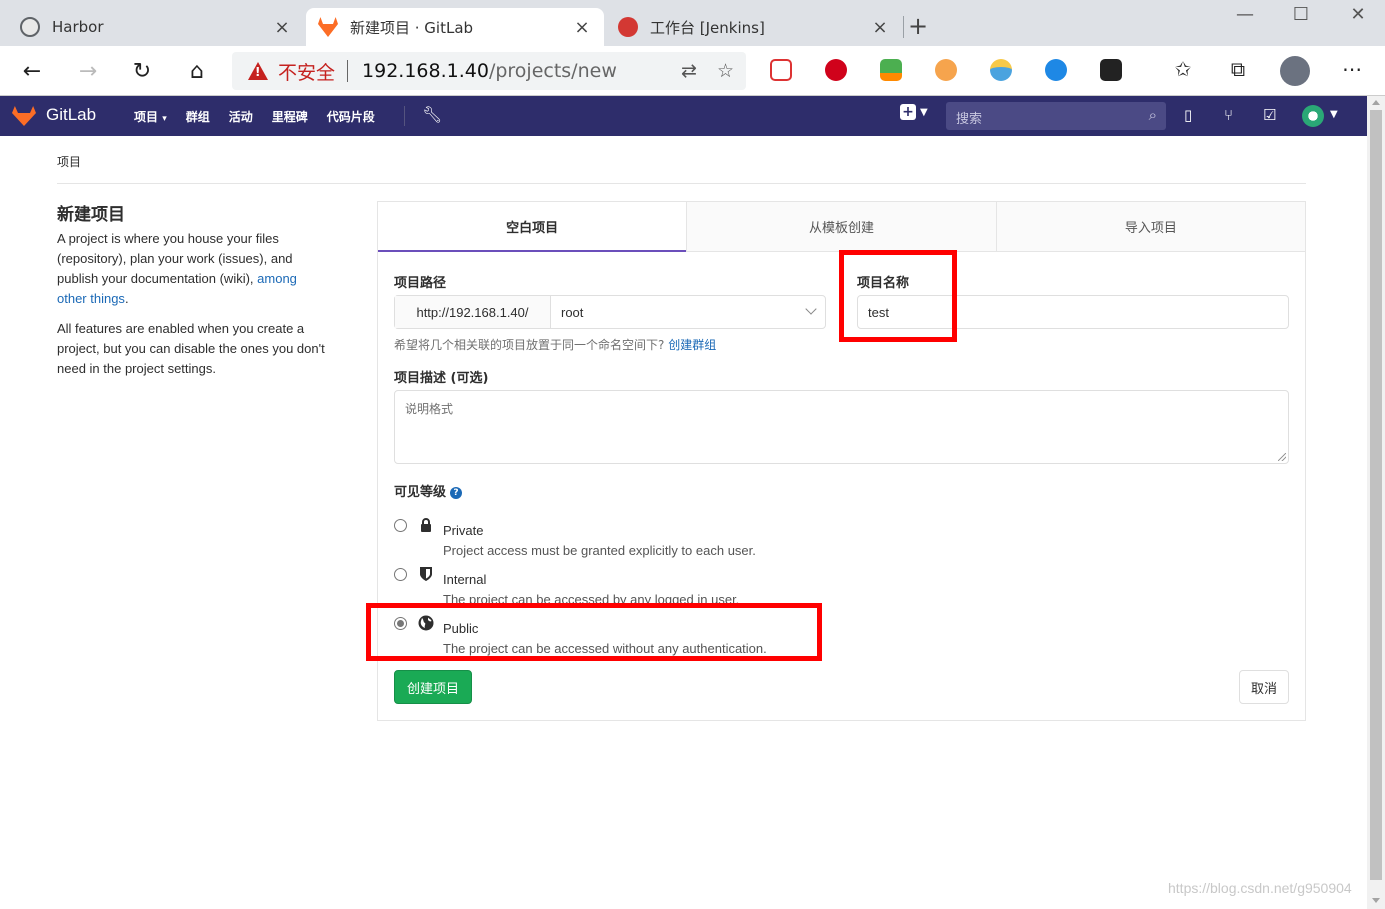 The width and height of the screenshot is (1385, 909). What do you see at coordinates (969, 119) in the screenshot?
I see `search-placeholder: 搜索` at bounding box center [969, 119].